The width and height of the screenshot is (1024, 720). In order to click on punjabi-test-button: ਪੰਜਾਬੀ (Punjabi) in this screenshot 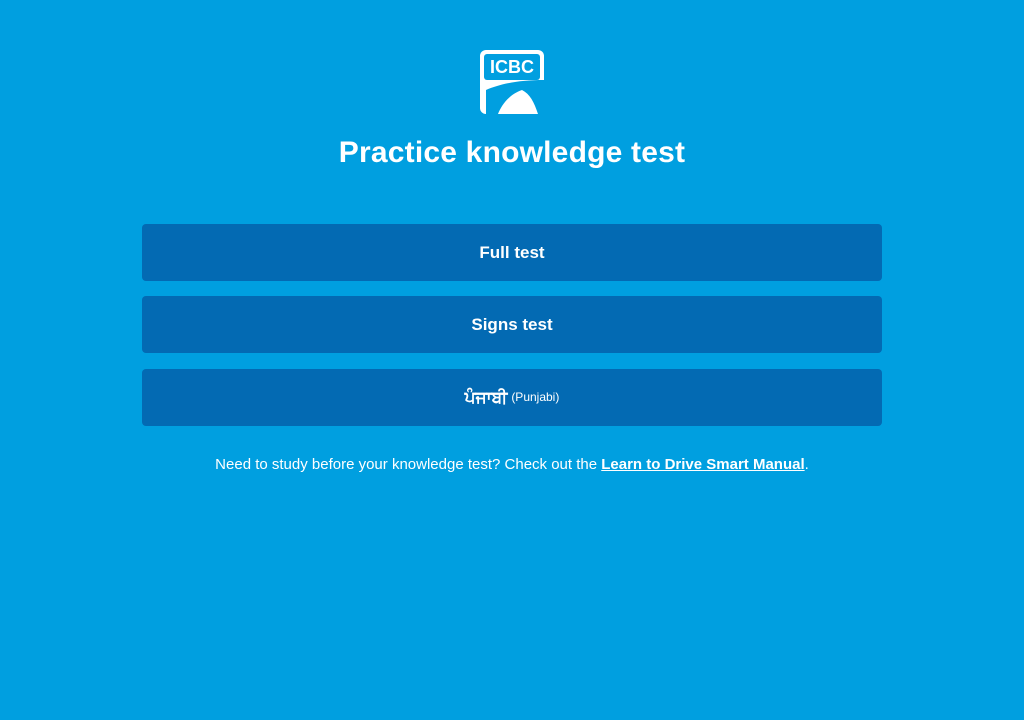, I will do `click(512, 397)`.